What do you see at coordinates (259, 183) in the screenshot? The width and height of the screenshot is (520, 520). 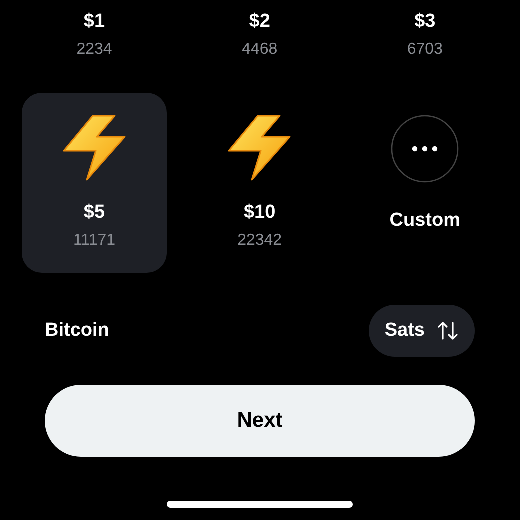 I see `amount-option: $10 22342` at bounding box center [259, 183].